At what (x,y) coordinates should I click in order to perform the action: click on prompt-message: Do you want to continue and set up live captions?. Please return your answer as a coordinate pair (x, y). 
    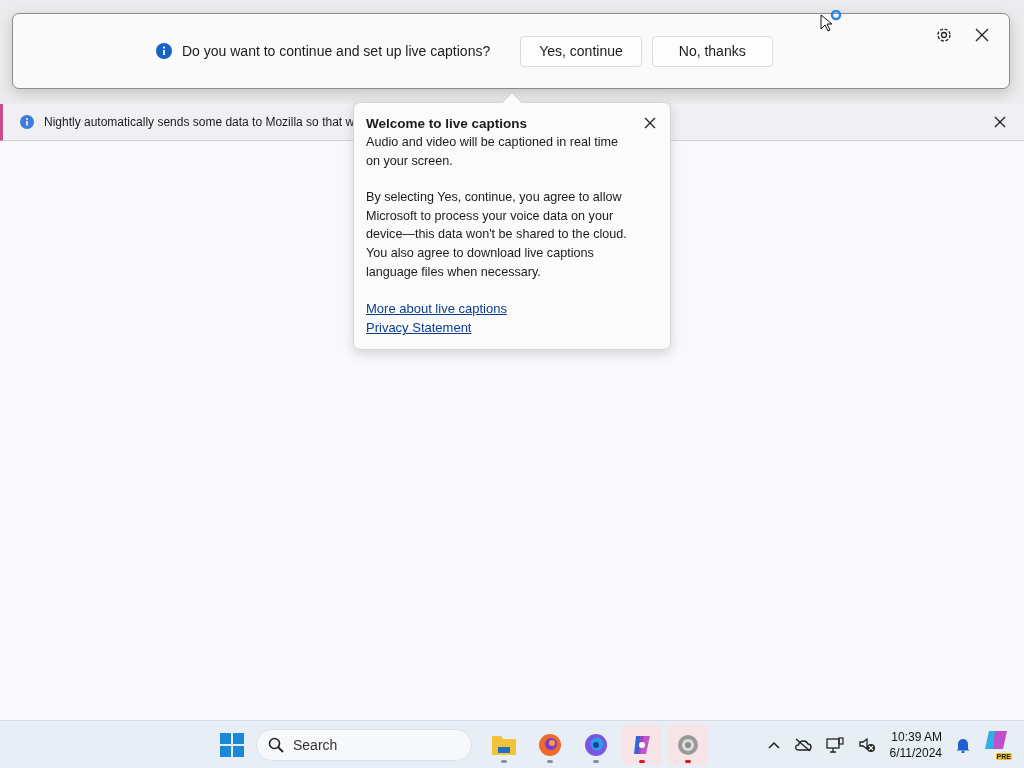
    Looking at the image, I should click on (336, 51).